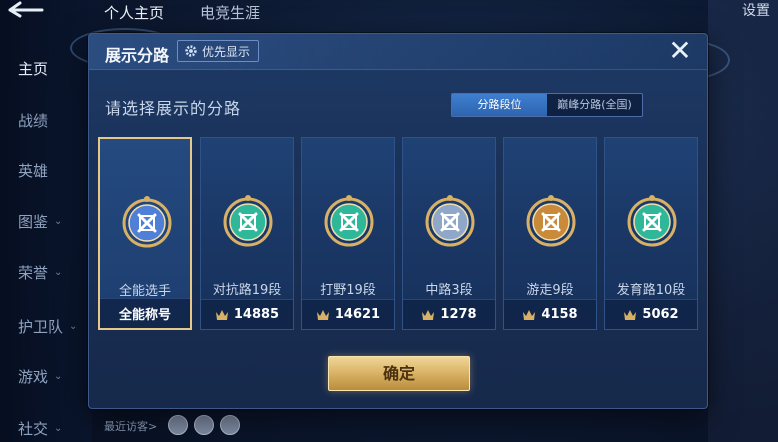 The height and width of the screenshot is (442, 778). I want to click on lane-score: 1278, so click(458, 314).